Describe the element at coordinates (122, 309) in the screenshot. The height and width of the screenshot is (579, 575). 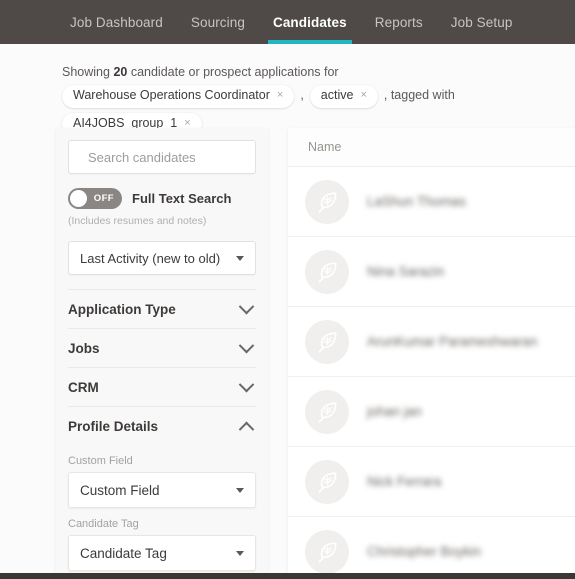
I see `accordion-label: Application Type` at that location.